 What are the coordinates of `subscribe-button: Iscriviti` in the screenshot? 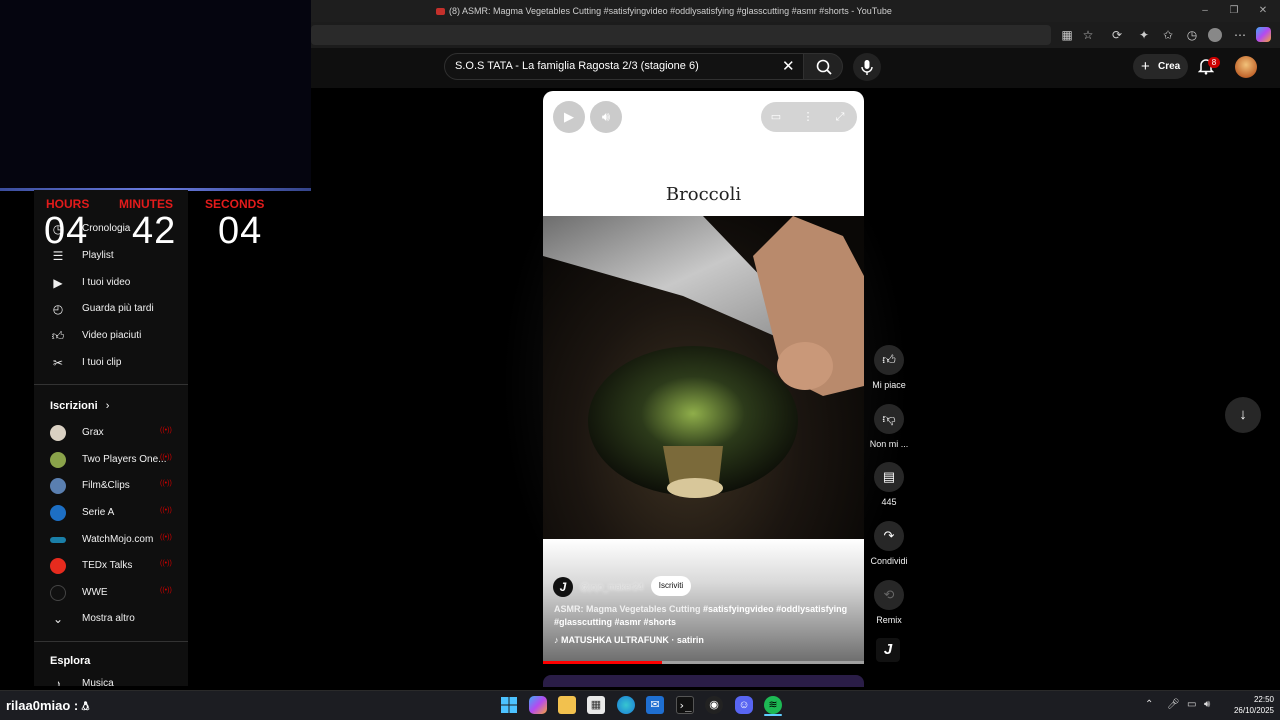 It's located at (671, 586).